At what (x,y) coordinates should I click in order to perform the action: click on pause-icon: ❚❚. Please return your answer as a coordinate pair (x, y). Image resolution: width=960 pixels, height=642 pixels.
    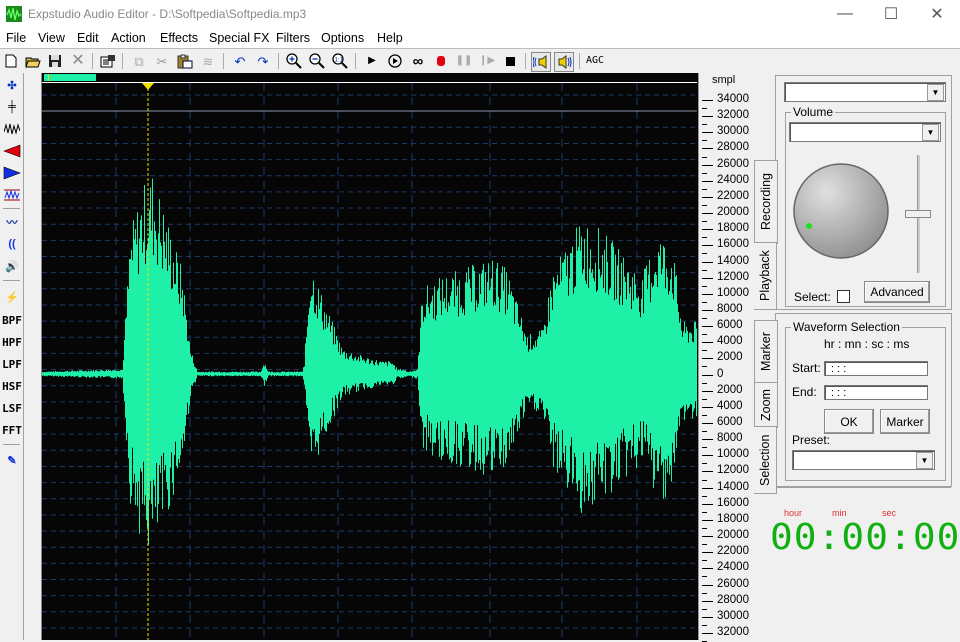
    Looking at the image, I should click on (464, 61).